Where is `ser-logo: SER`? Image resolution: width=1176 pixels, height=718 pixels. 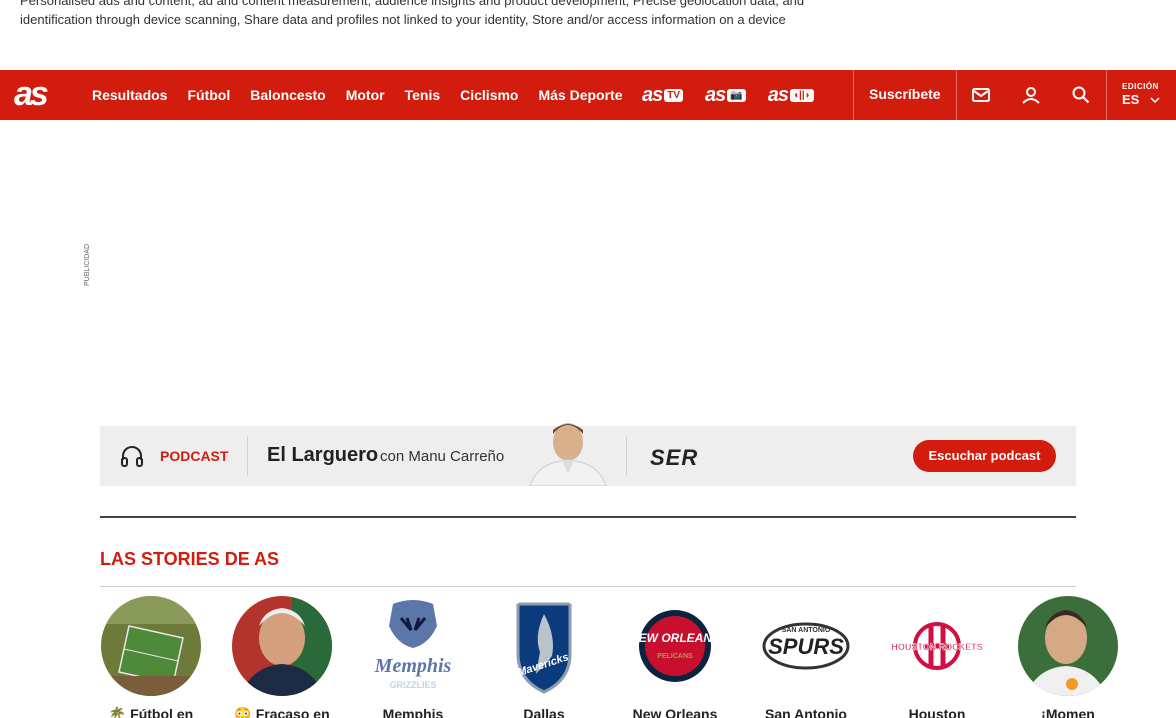 ser-logo: SER is located at coordinates (674, 457).